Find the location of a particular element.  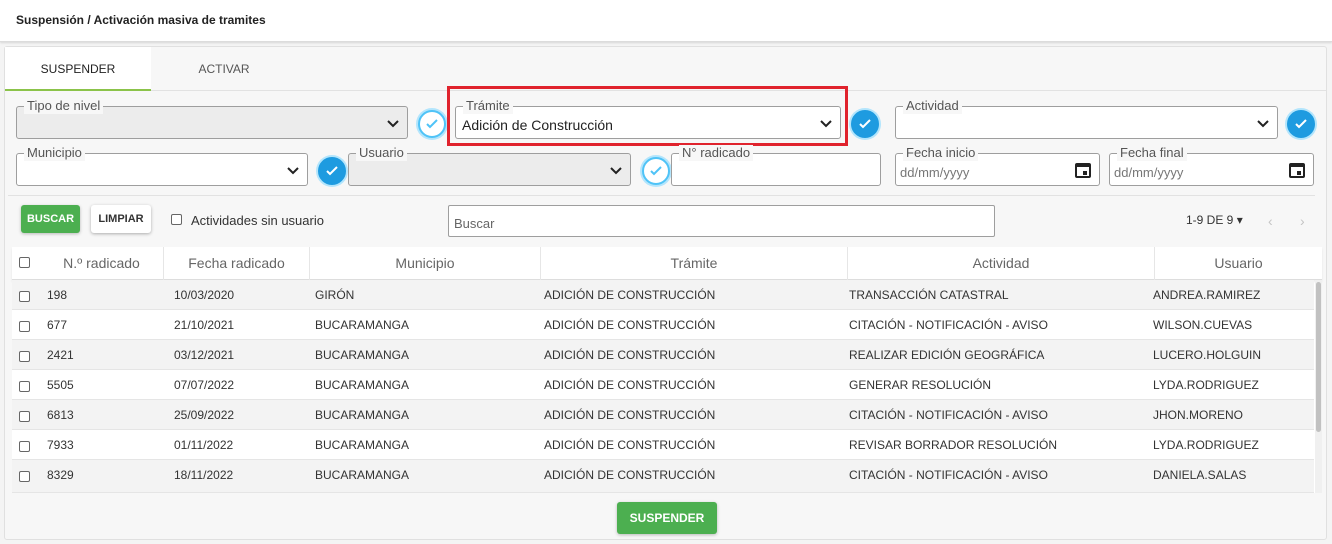

usuario-check-toggle is located at coordinates (656, 171).